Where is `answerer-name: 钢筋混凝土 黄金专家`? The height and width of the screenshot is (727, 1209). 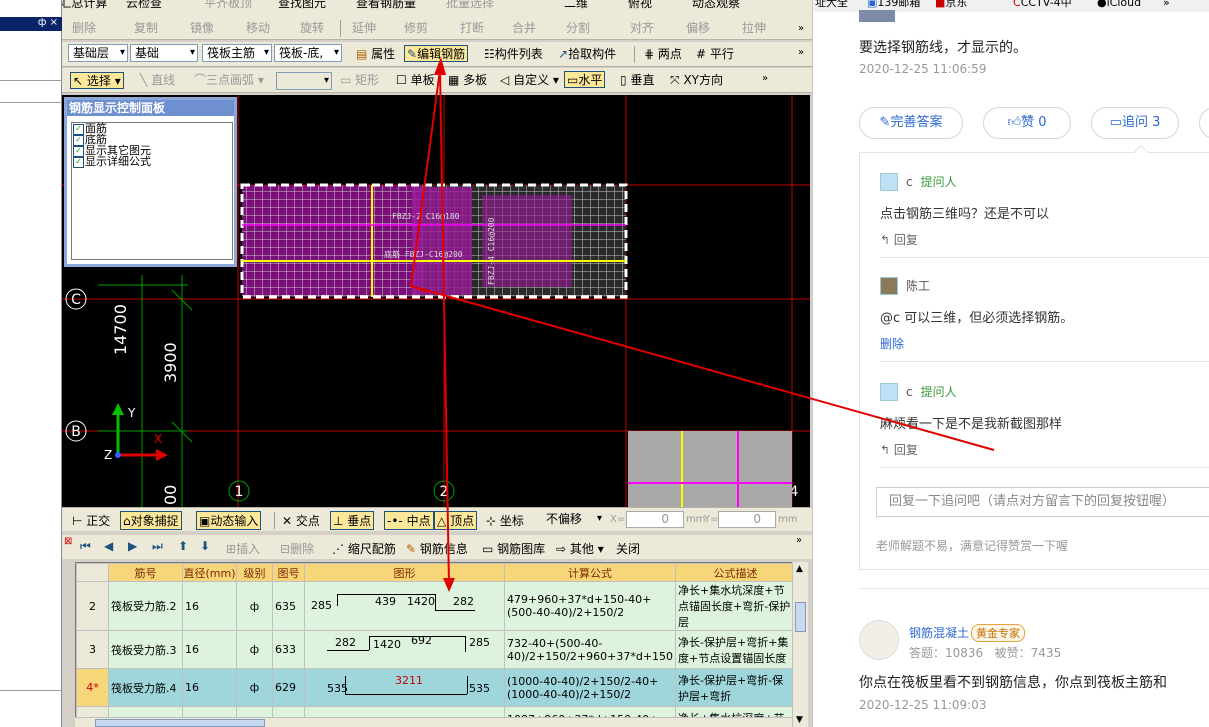
answerer-name: 钢筋混凝土 黄金专家 is located at coordinates (967, 633).